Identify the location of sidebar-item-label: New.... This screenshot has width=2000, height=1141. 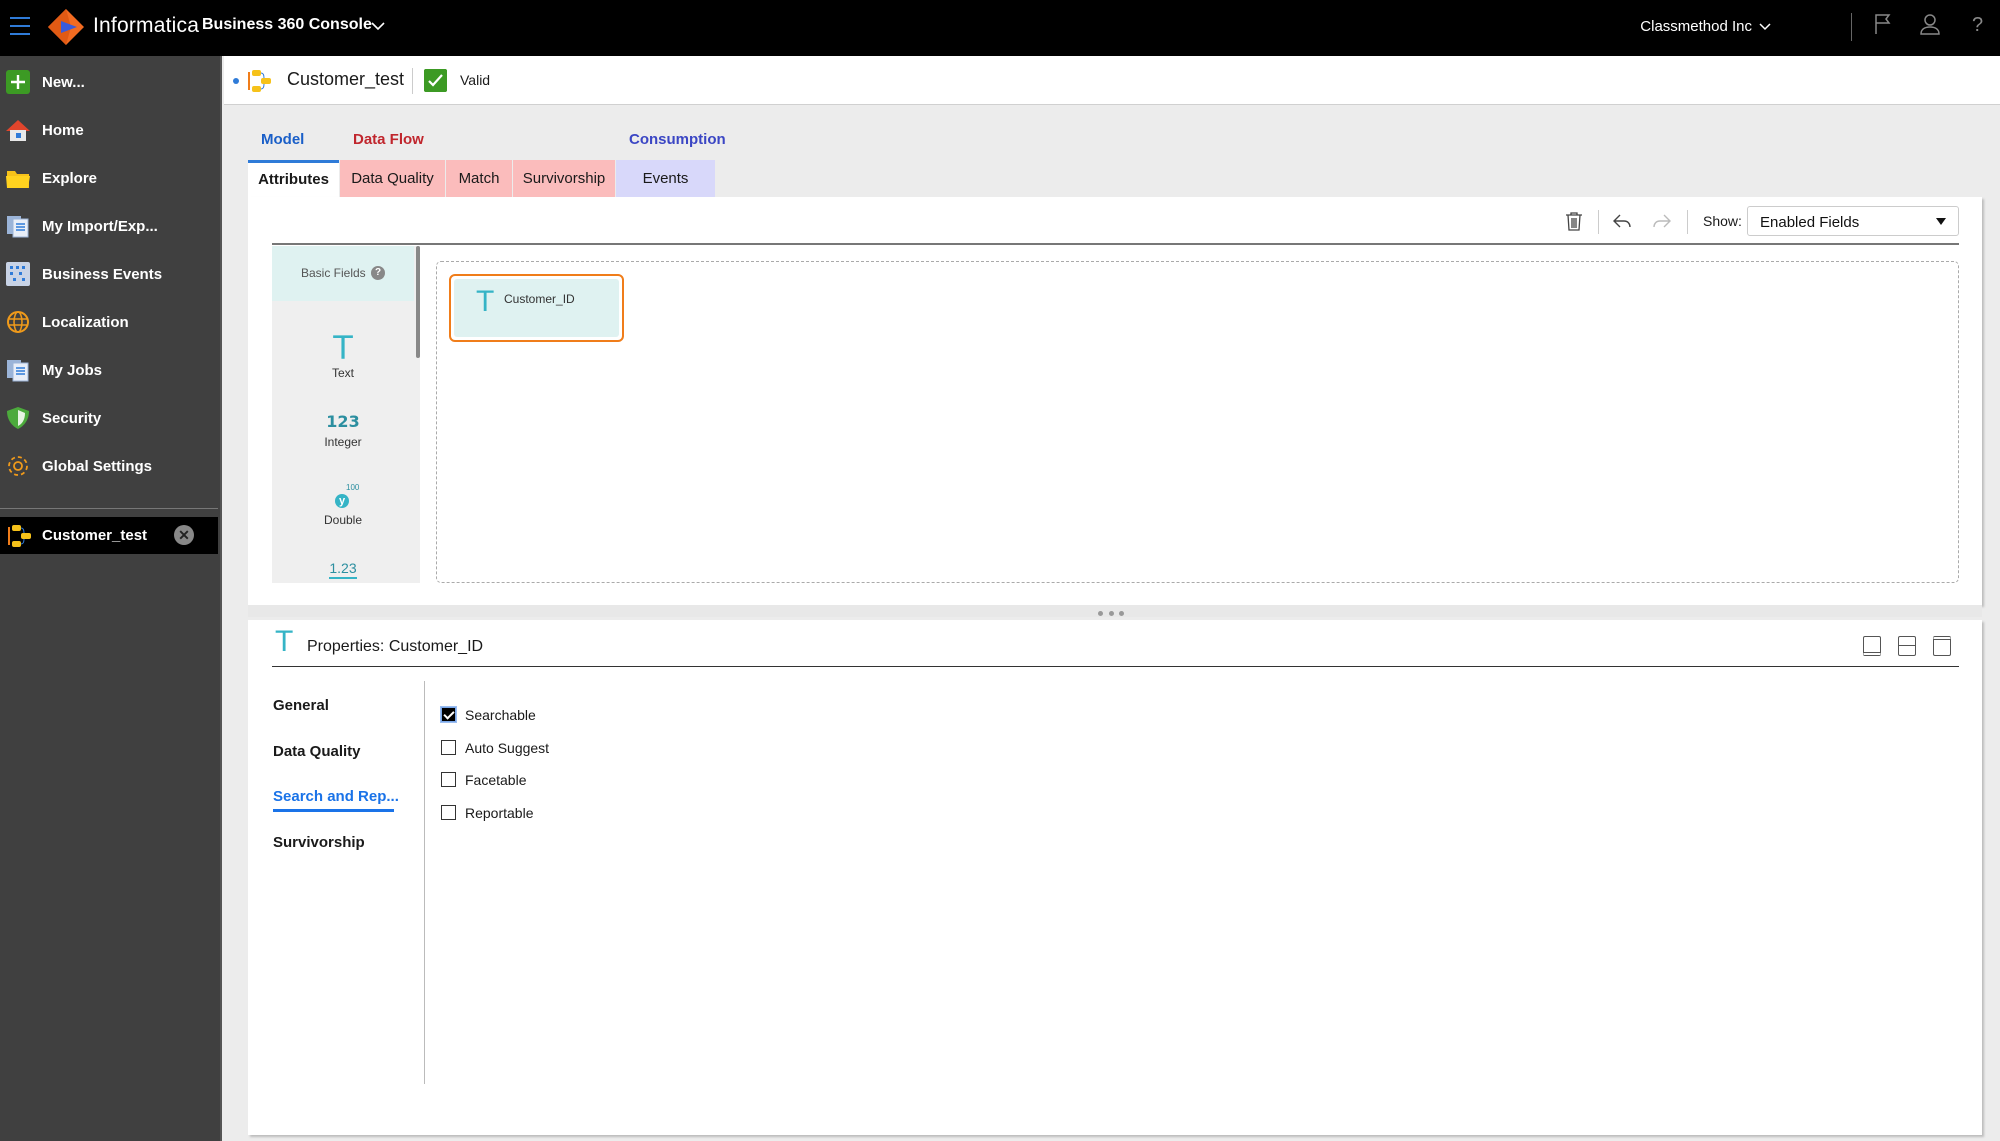
(63, 82).